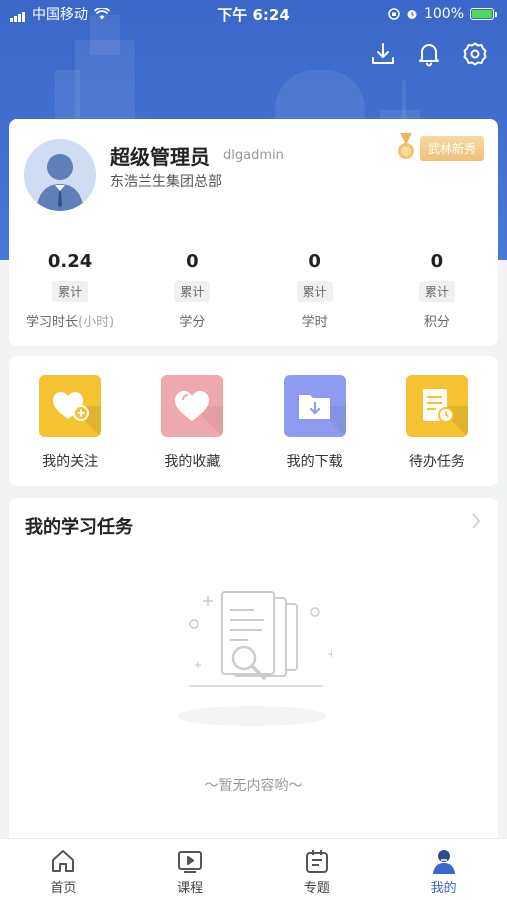  Describe the element at coordinates (429, 54) in the screenshot. I see `bell-icon` at that location.